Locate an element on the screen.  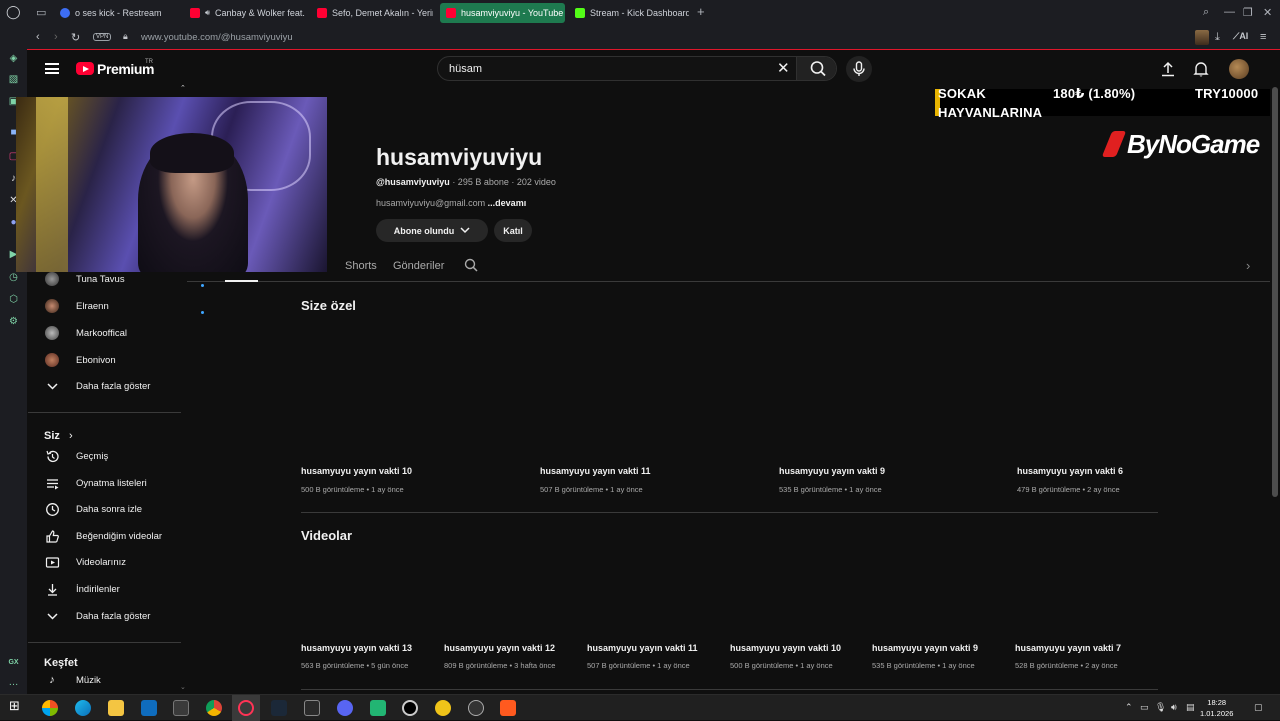
profile-thumbnail is located at coordinates (1202, 37).